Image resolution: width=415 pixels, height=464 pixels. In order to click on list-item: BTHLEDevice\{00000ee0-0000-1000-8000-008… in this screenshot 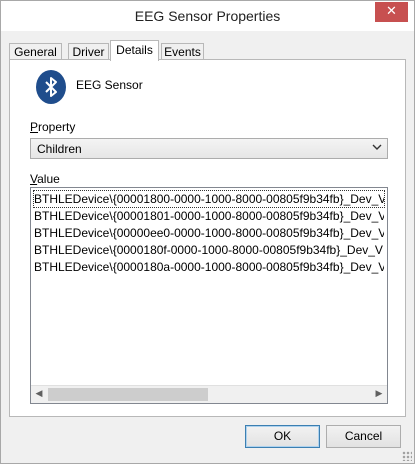, I will do `click(209, 233)`.